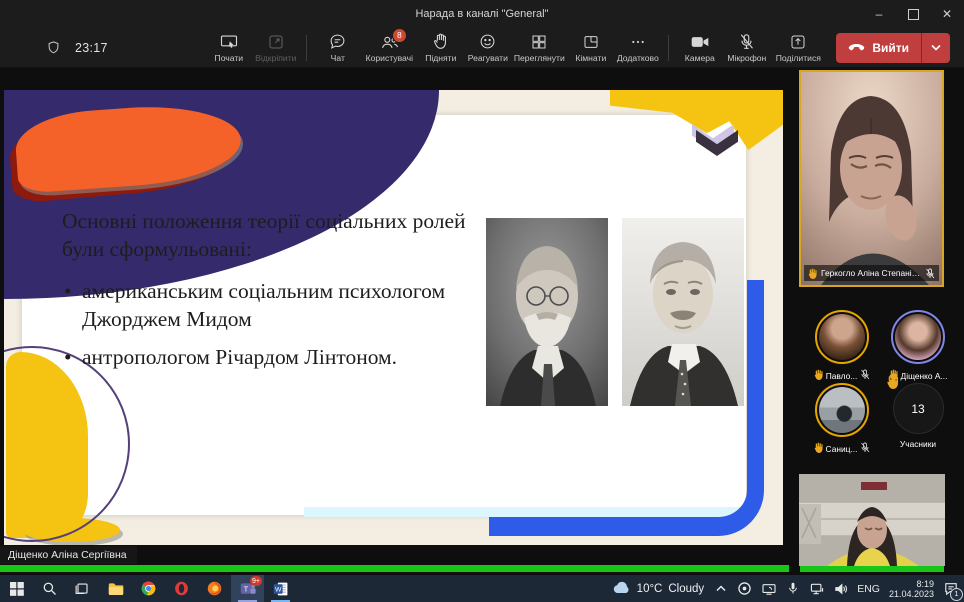 This screenshot has width=964, height=602. I want to click on time: 8:19, so click(925, 583).